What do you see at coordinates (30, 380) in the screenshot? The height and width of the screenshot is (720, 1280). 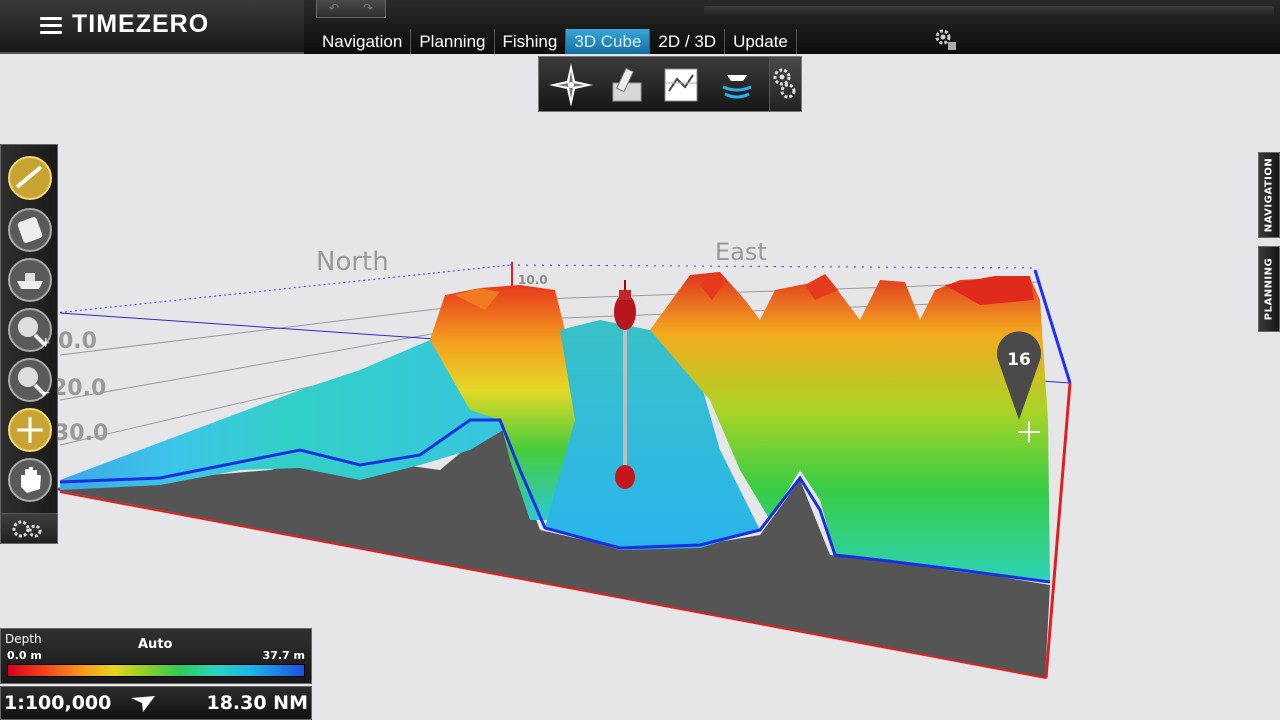 I see `zoom-out-icon: −` at bounding box center [30, 380].